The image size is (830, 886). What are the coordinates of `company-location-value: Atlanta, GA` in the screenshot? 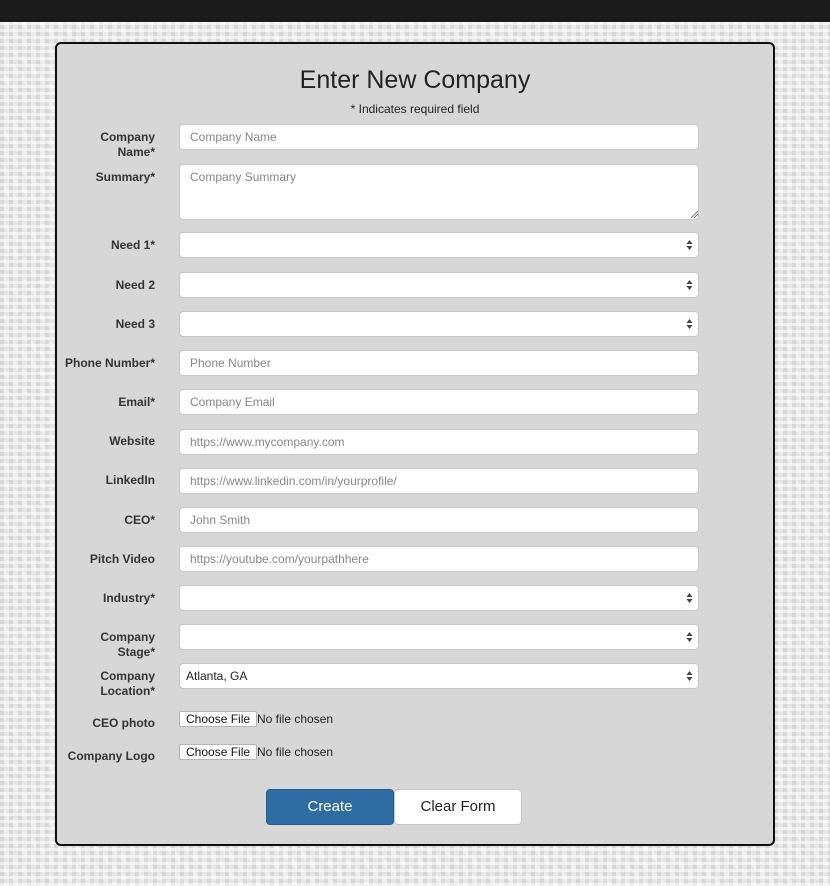 It's located at (217, 676).